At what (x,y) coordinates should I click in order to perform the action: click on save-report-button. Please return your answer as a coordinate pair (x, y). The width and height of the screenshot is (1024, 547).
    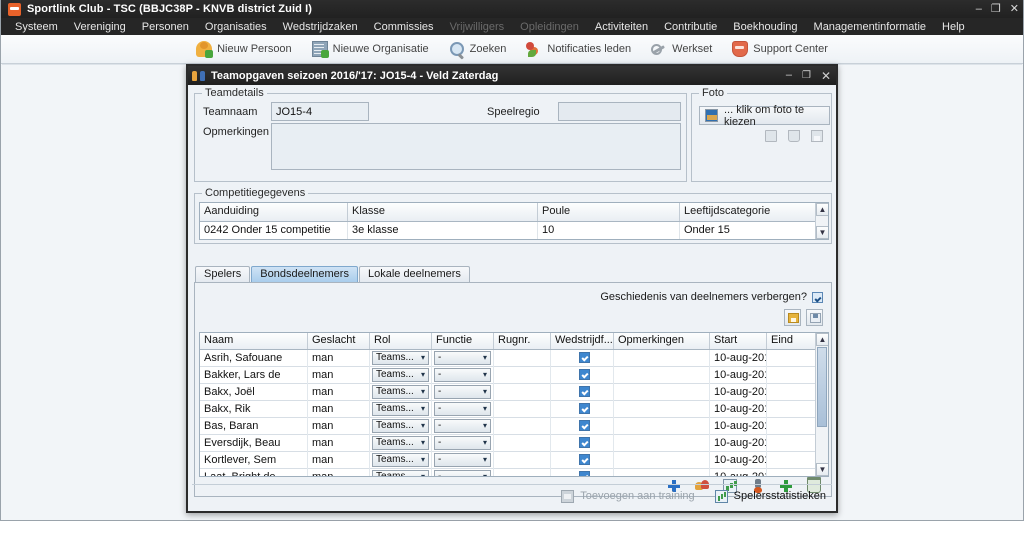
    Looking at the image, I should click on (814, 317).